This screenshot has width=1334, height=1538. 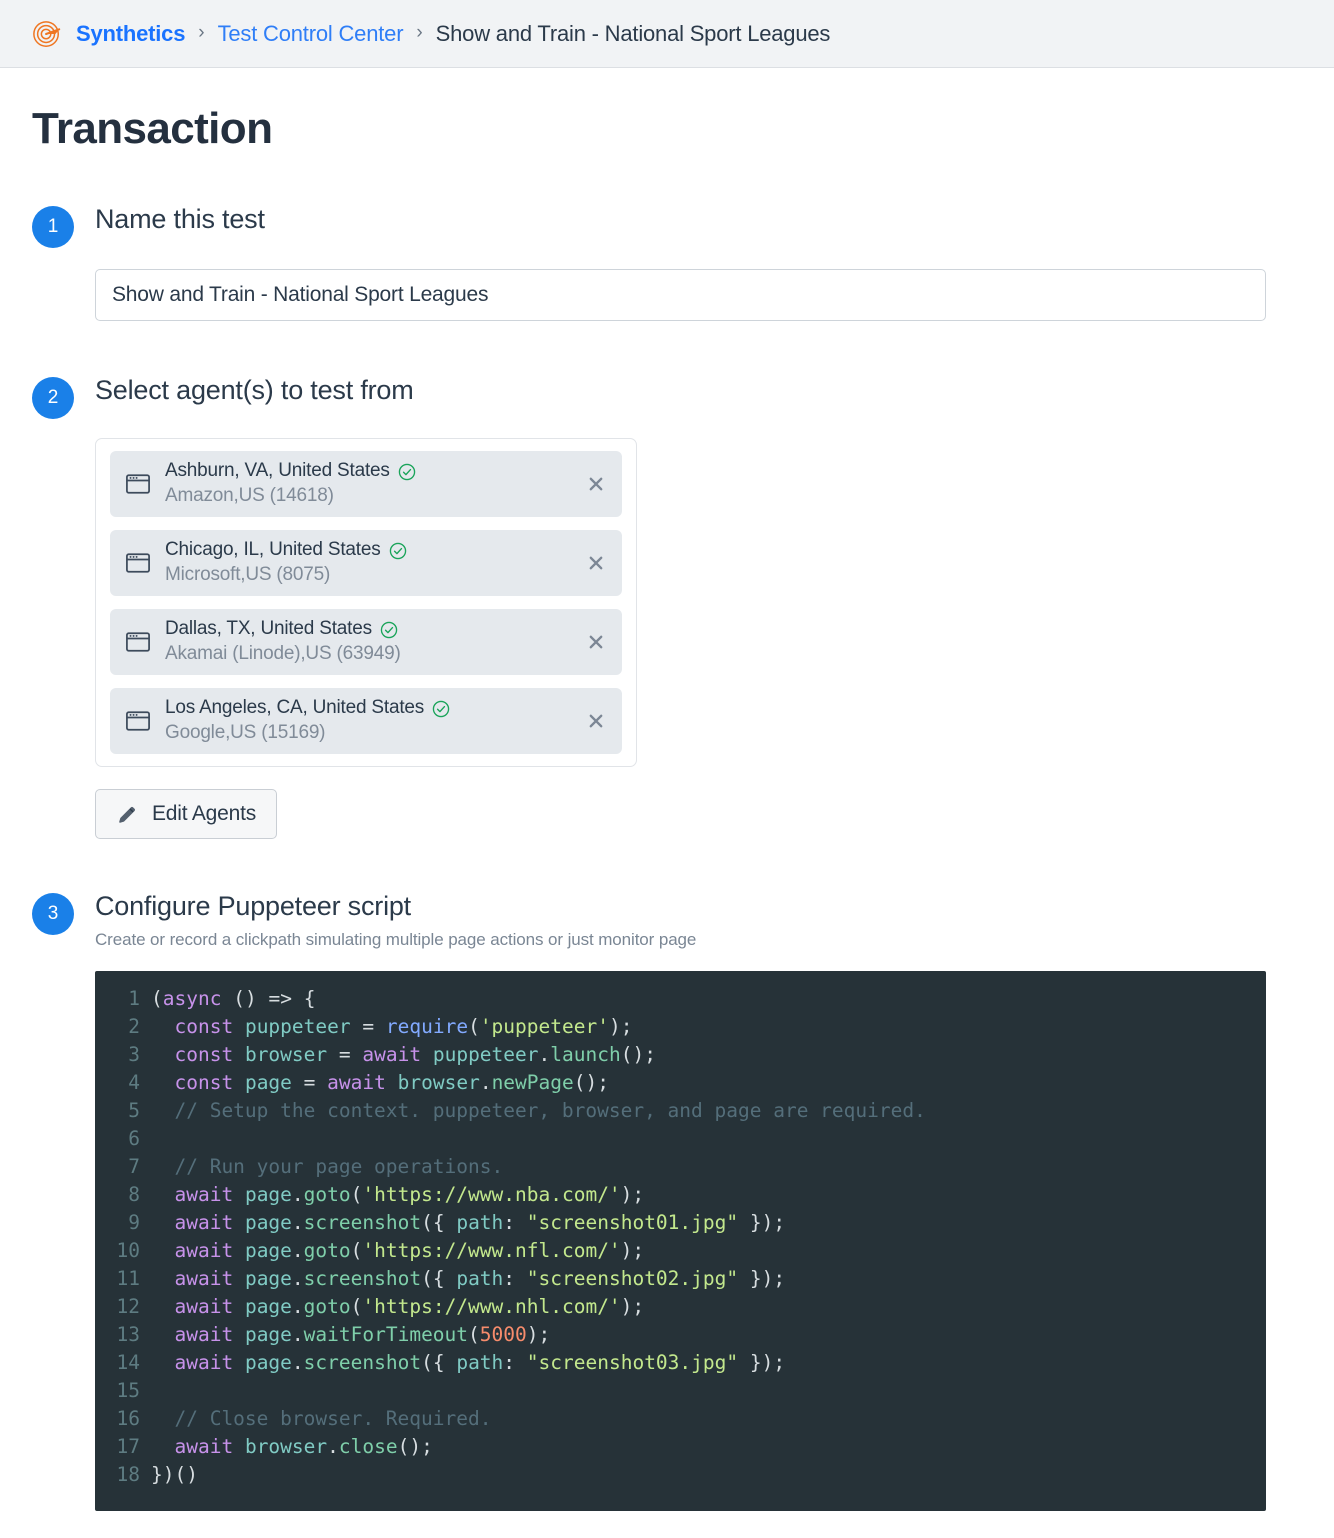 I want to click on step-content, so click(x=698, y=284).